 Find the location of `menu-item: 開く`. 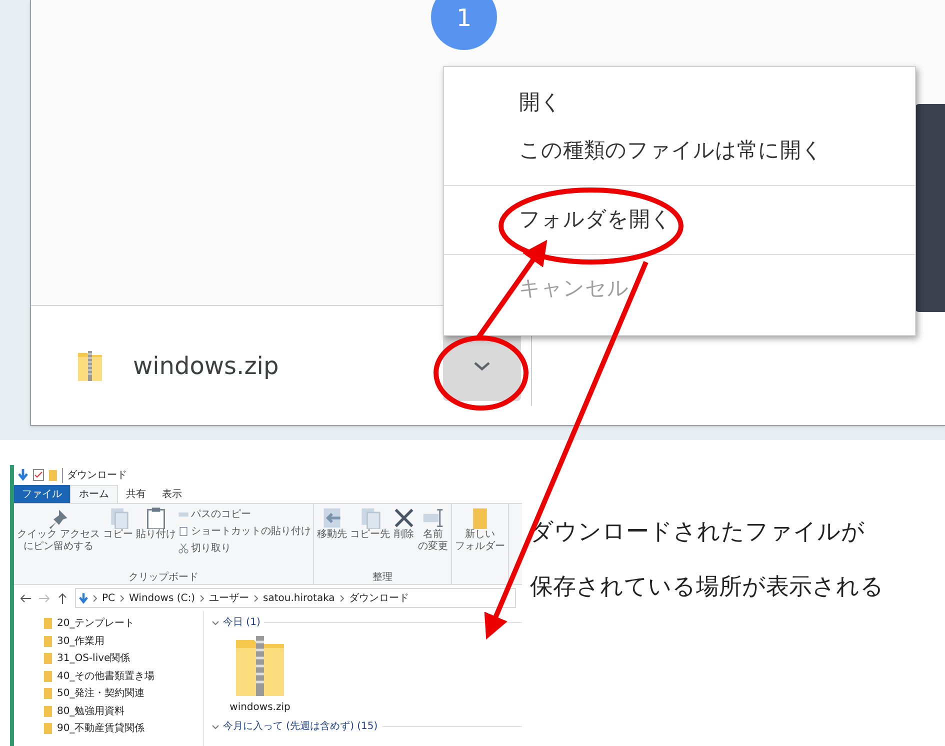

menu-item: 開く is located at coordinates (679, 103).